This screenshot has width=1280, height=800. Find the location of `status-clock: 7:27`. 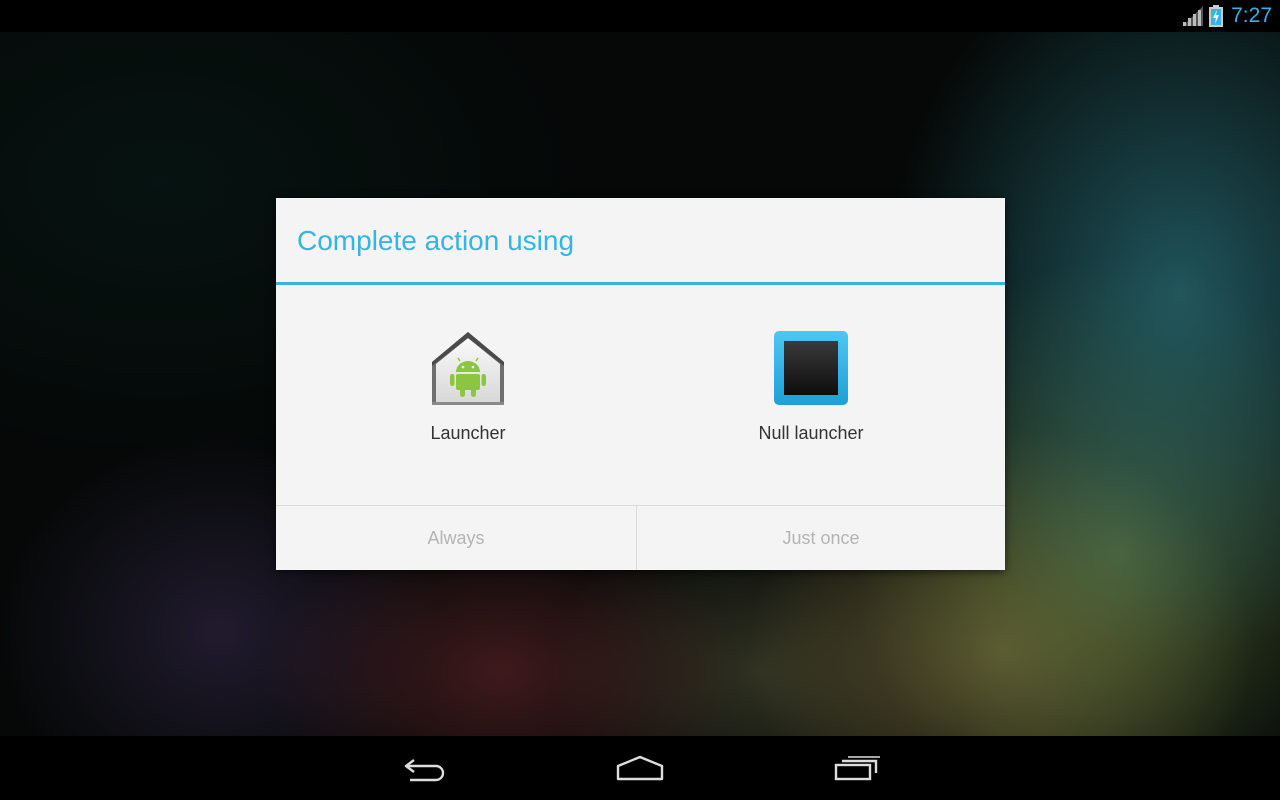

status-clock: 7:27 is located at coordinates (1251, 15).